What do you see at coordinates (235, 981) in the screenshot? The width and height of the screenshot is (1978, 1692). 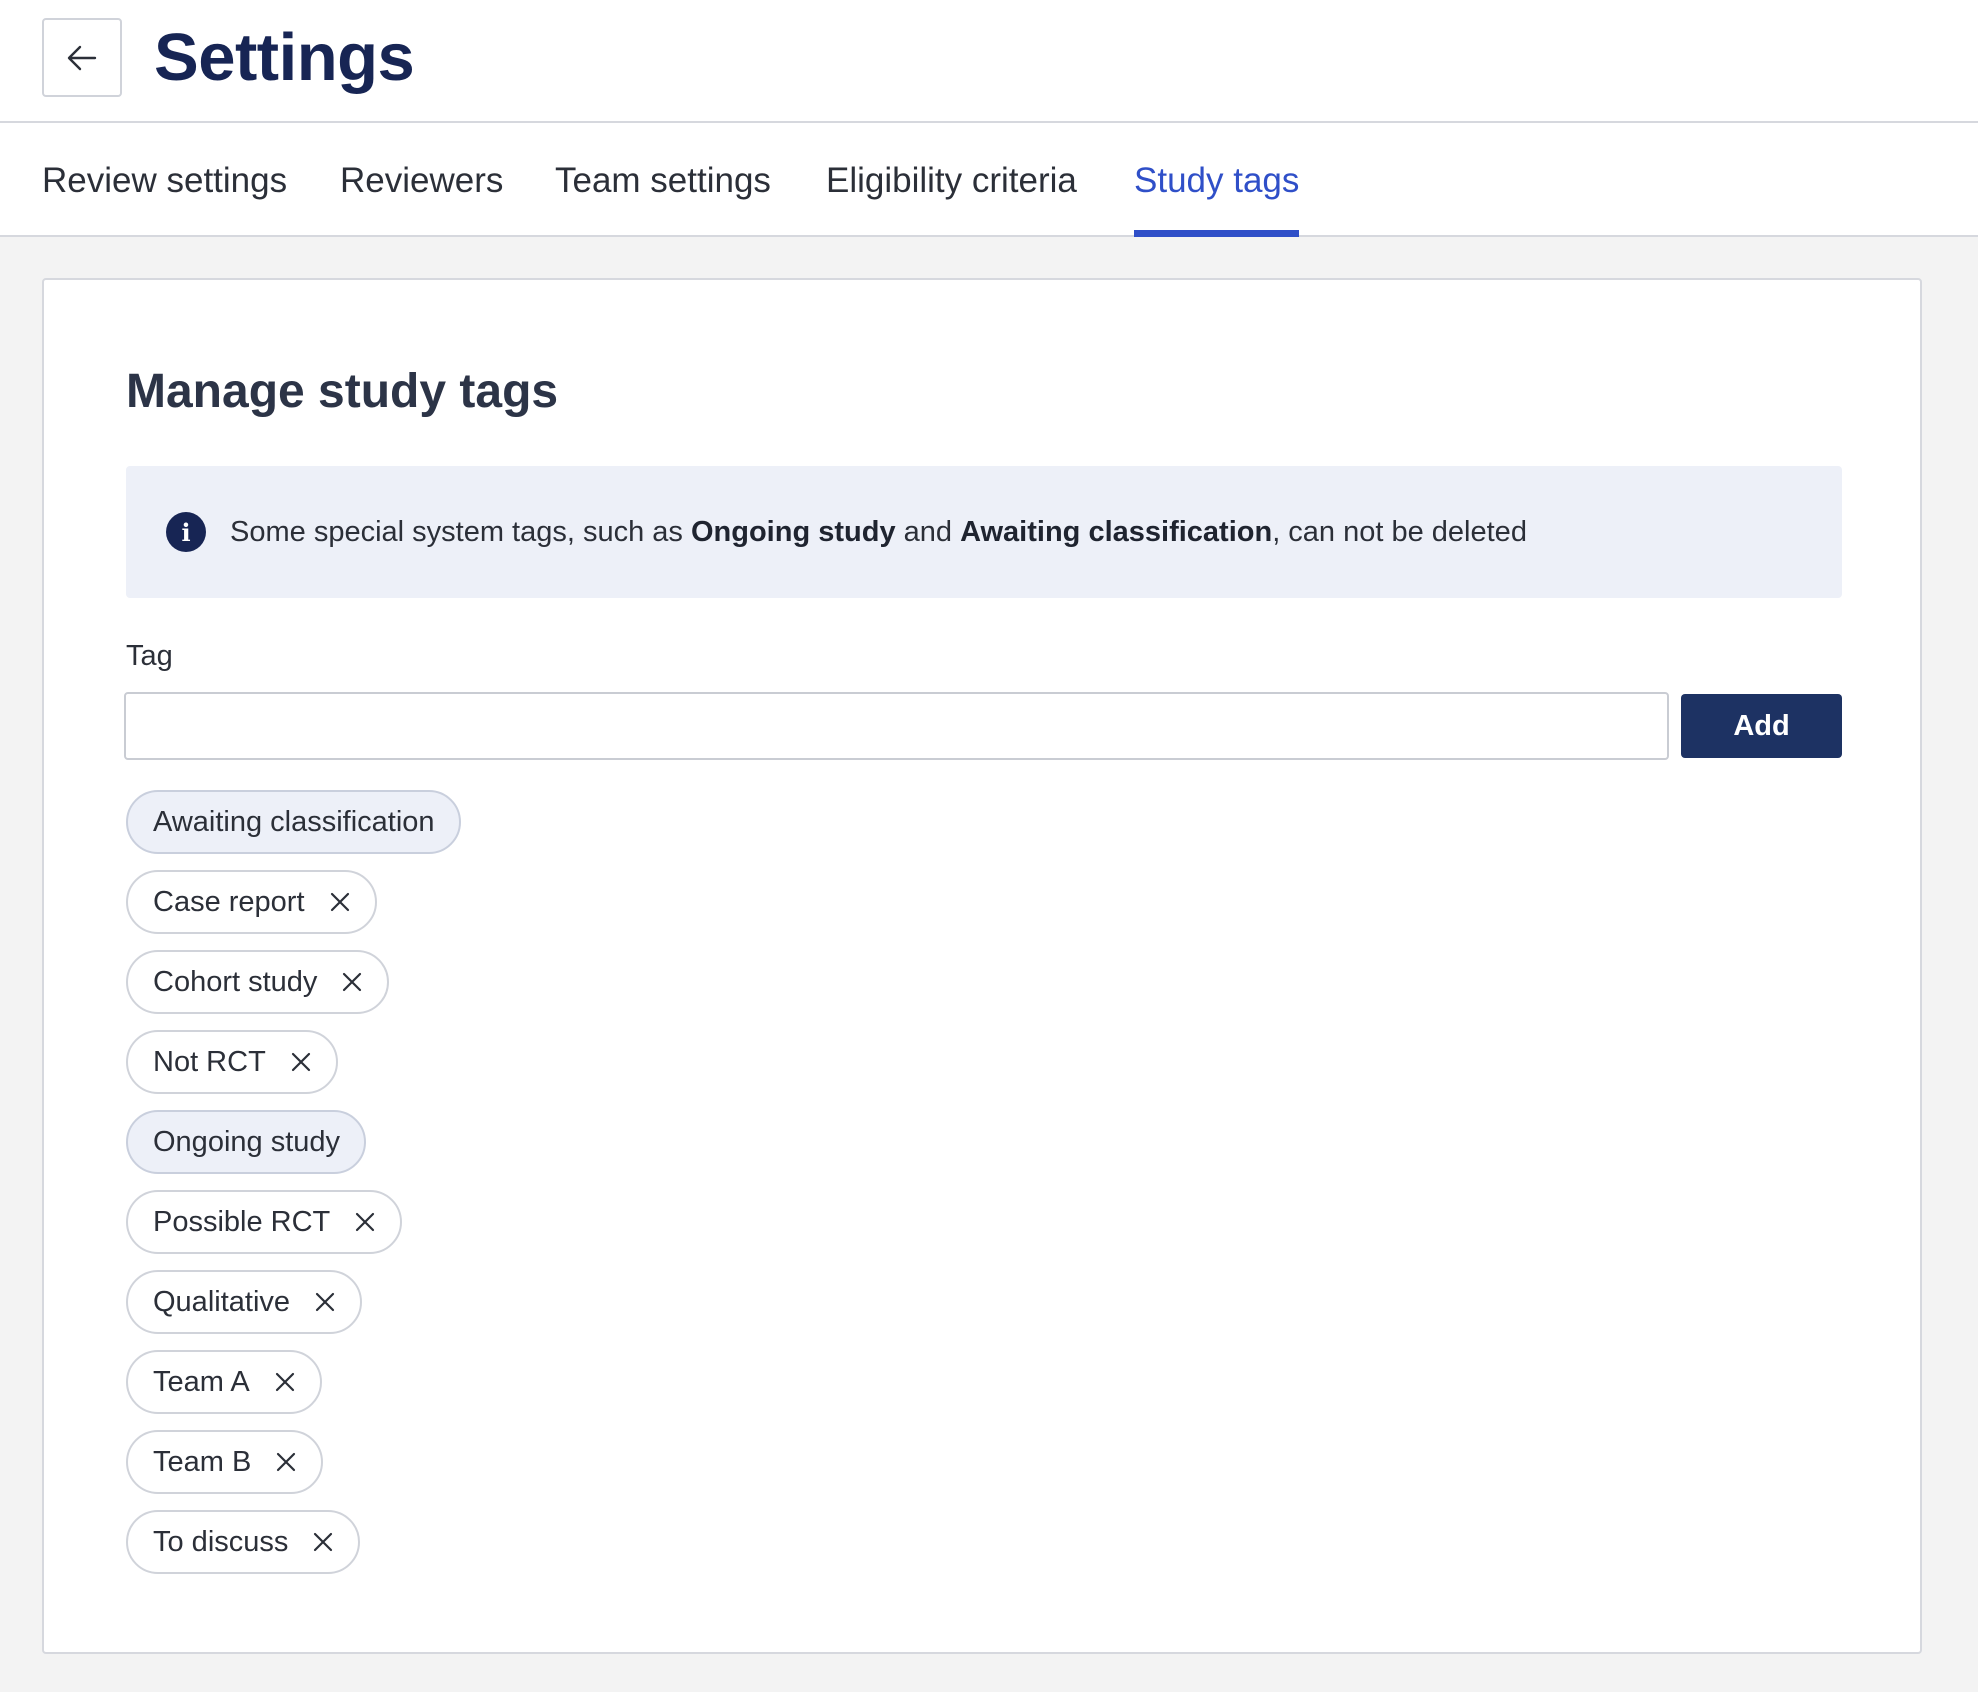 I see `tag-chip-label: Cohort study` at bounding box center [235, 981].